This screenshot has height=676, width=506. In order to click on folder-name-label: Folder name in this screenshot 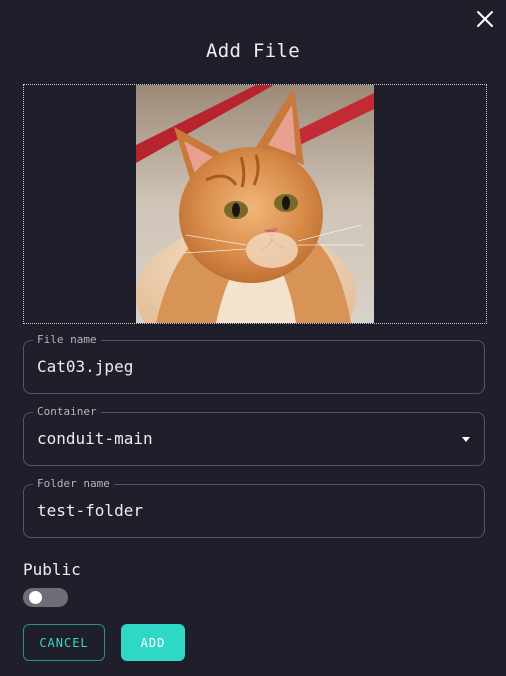, I will do `click(73, 484)`.